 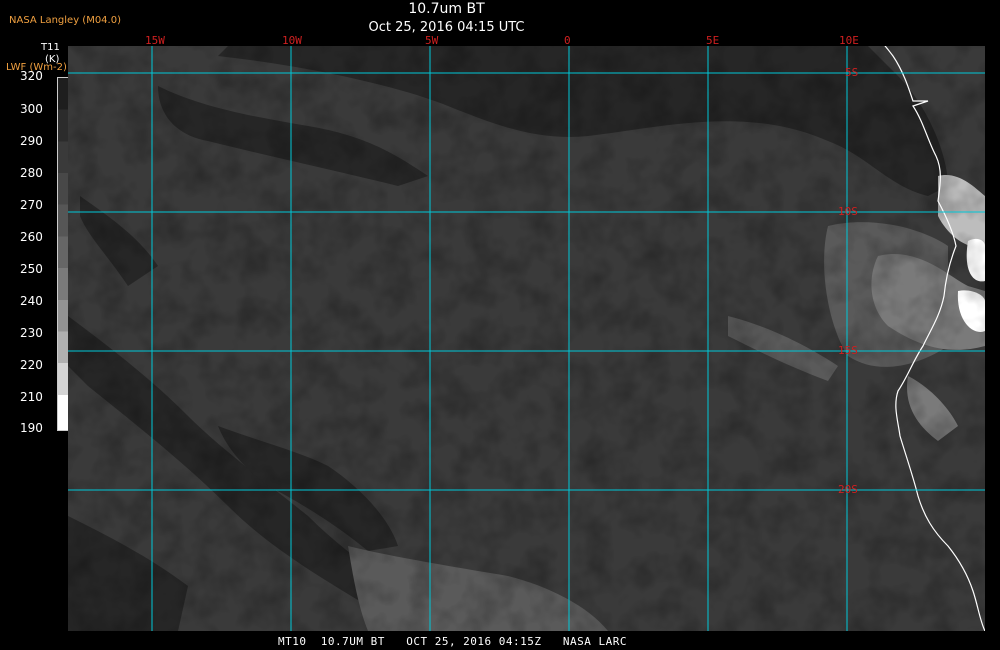 I want to click on colorbar-tick: 300, so click(x=31, y=109).